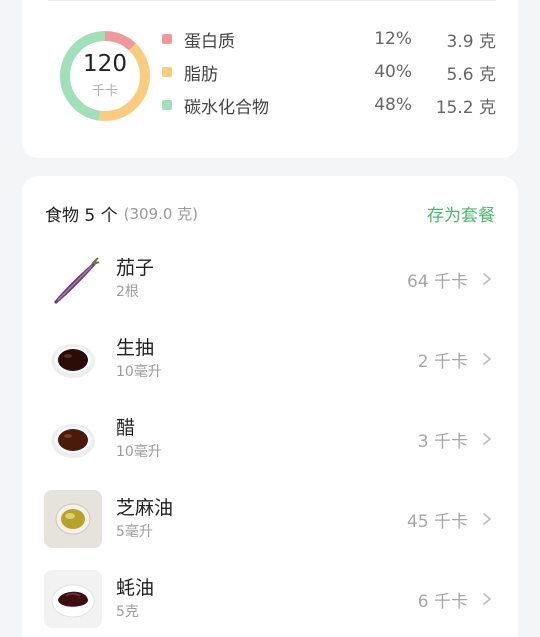 The width and height of the screenshot is (540, 637). What do you see at coordinates (437, 521) in the screenshot?
I see `food-calories: 45 千卡` at bounding box center [437, 521].